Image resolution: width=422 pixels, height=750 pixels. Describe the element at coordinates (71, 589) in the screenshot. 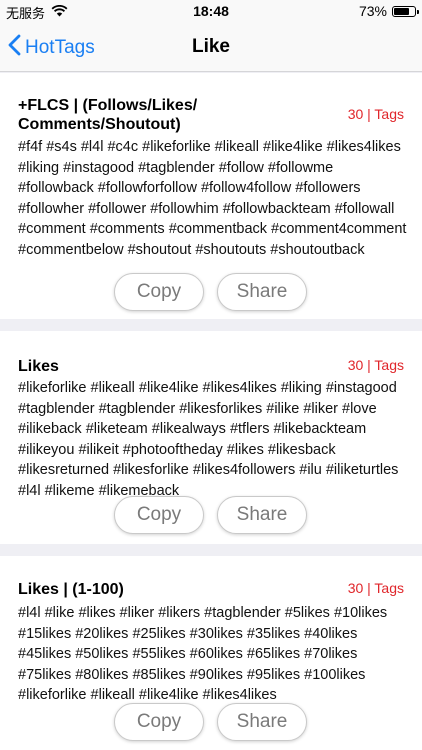

I see `card-title: Likes | (1-100)` at that location.